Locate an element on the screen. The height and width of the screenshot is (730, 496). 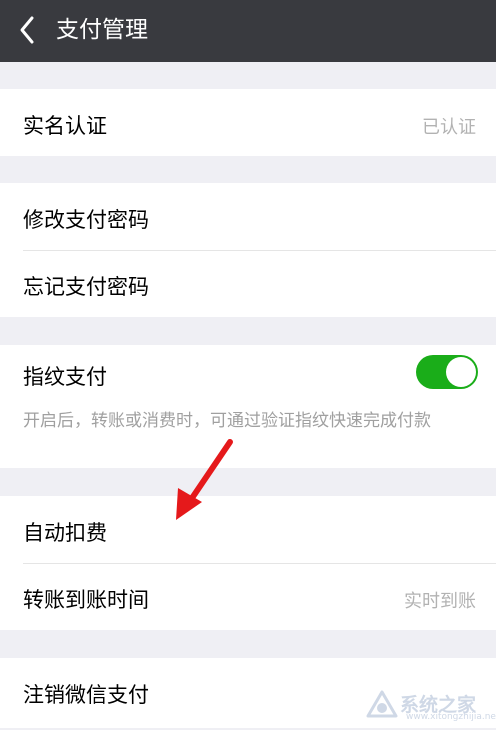
cancel-wechat-pay-row: 注销微信支付 is located at coordinates (248, 691).